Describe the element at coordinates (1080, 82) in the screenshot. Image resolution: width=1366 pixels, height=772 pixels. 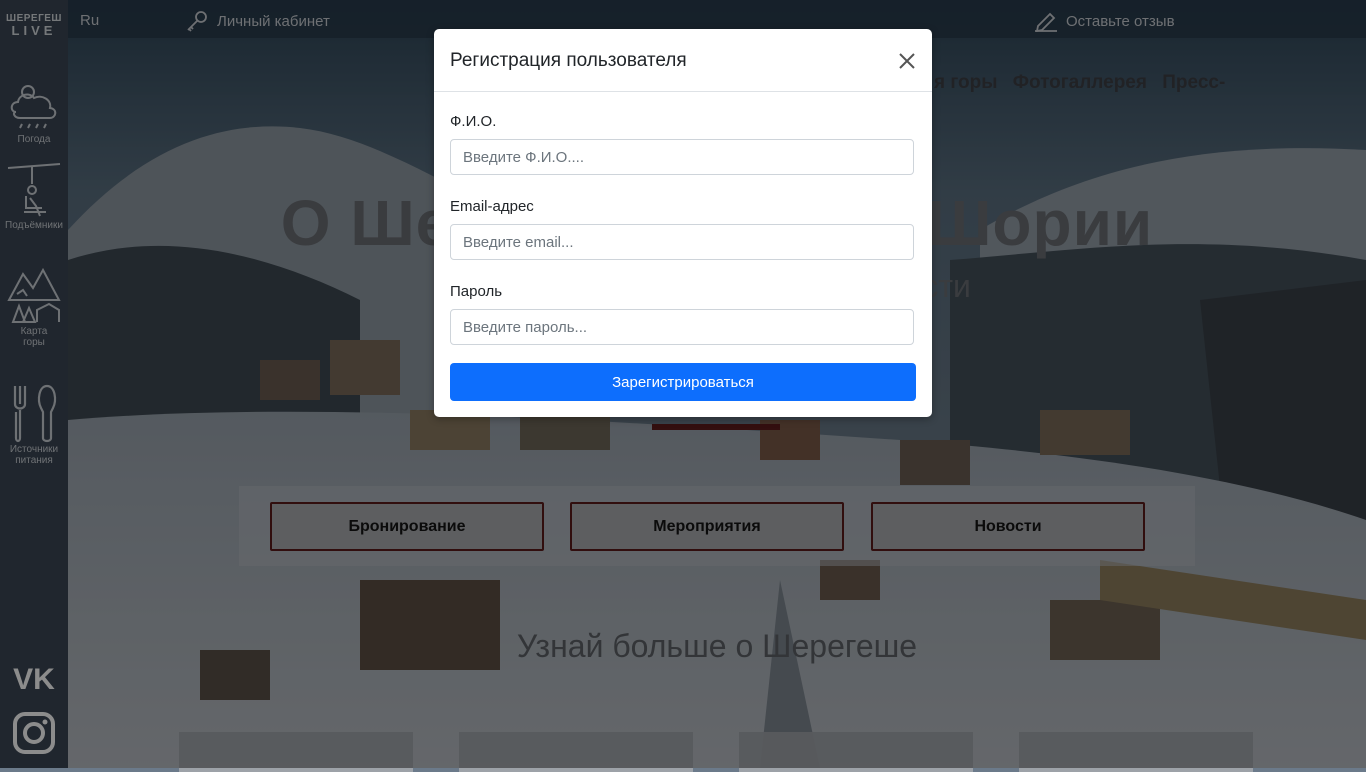
I see `nav-item: Фотогаллерея` at that location.